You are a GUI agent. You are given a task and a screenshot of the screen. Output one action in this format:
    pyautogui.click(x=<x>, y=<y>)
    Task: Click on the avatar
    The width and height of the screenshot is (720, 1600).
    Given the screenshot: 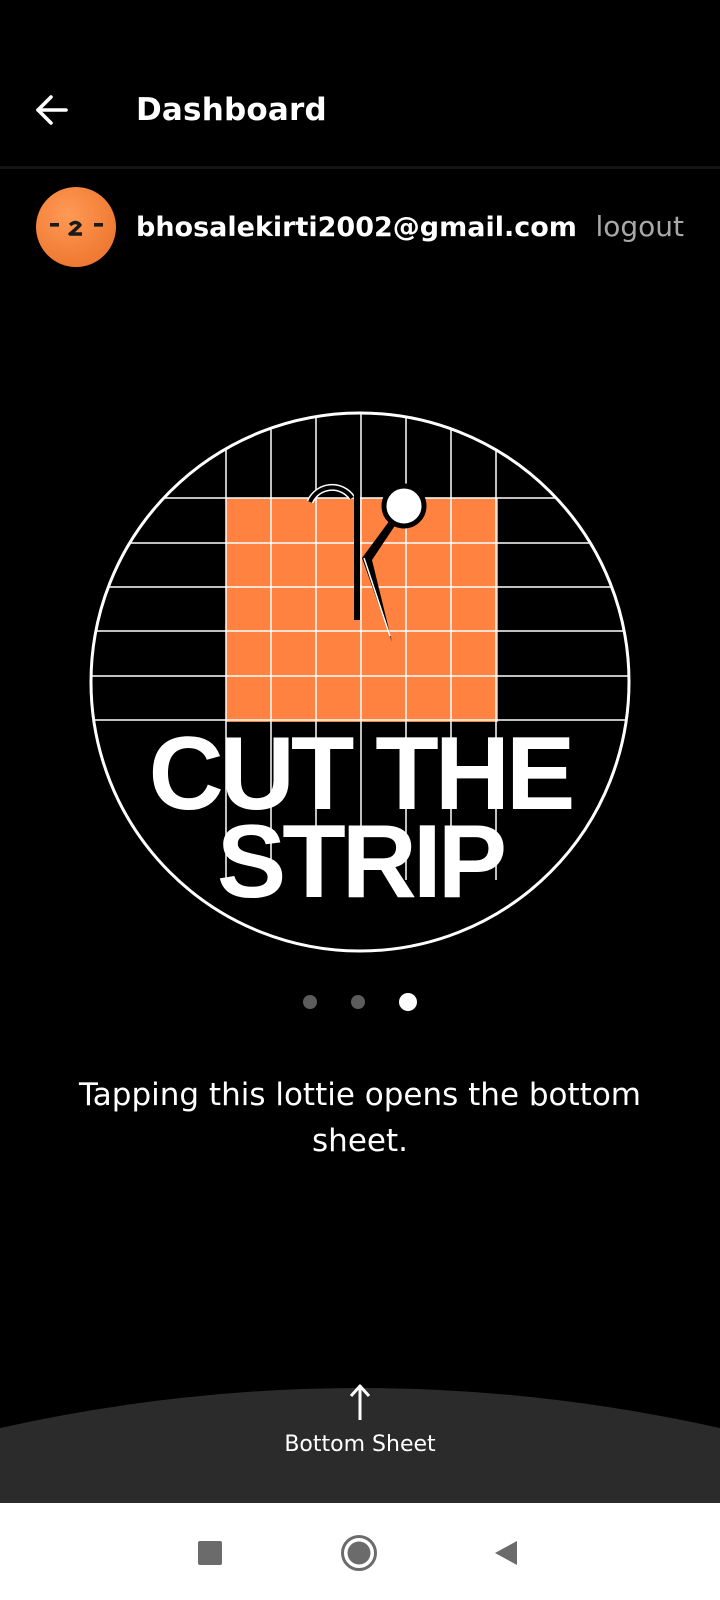 What is the action you would take?
    pyautogui.click(x=76, y=227)
    